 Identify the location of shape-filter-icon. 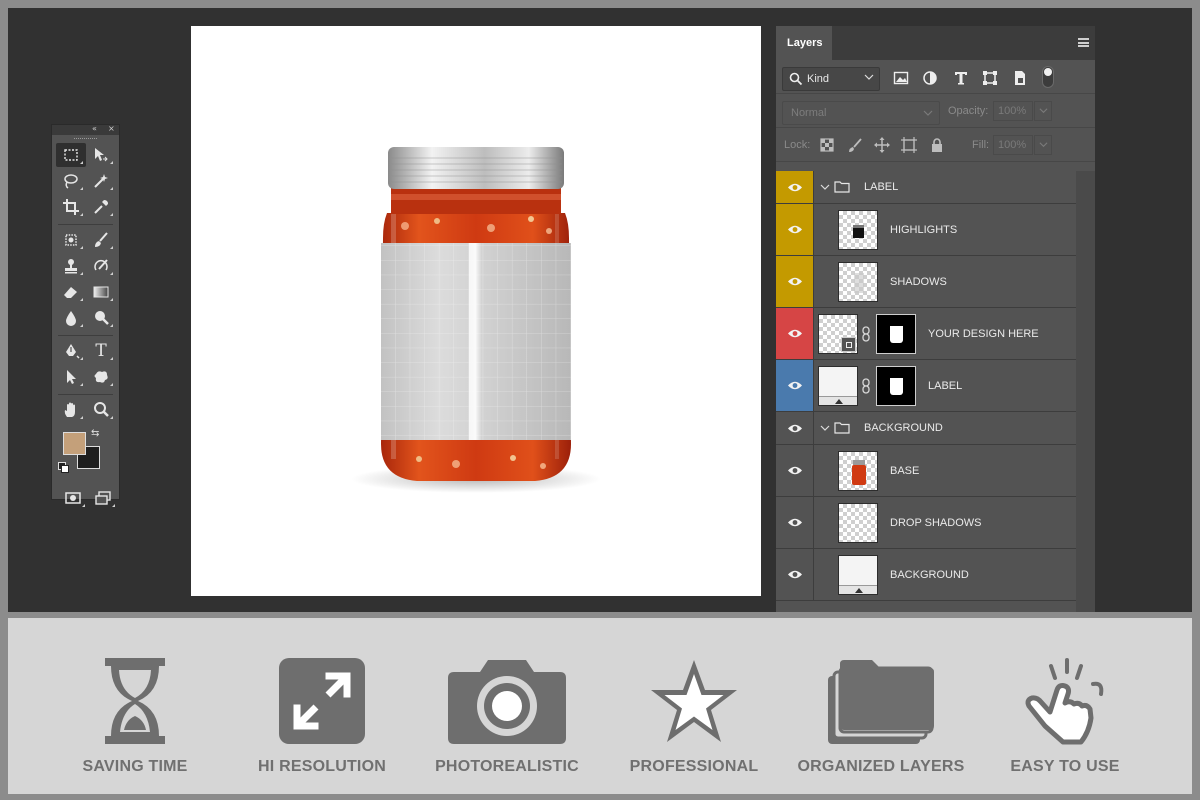
(990, 78).